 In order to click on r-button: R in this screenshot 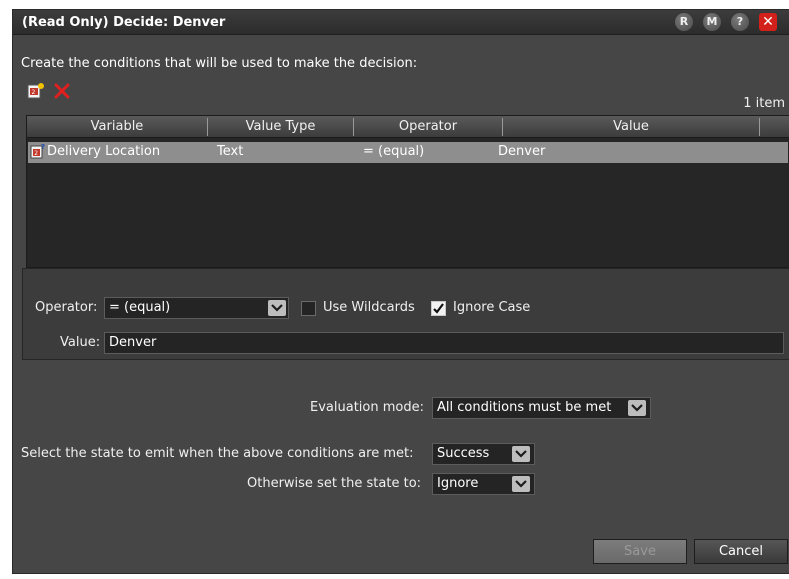, I will do `click(684, 22)`.